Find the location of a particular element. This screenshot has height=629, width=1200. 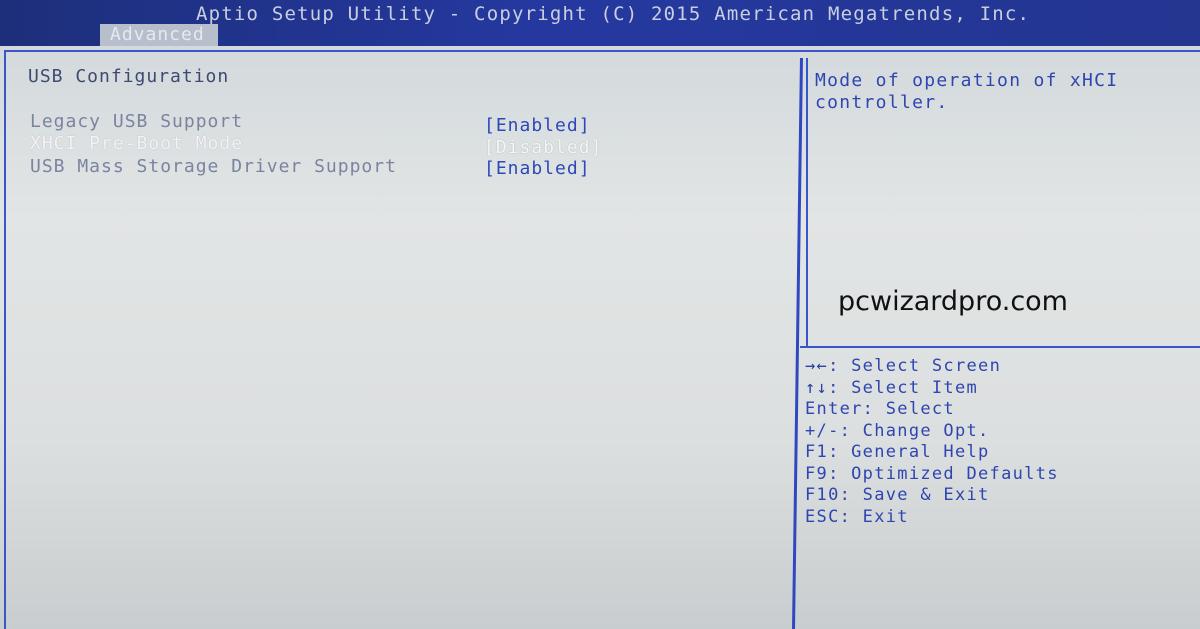

key-legend-text: F9: Optimized Defaults is located at coordinates (932, 473).